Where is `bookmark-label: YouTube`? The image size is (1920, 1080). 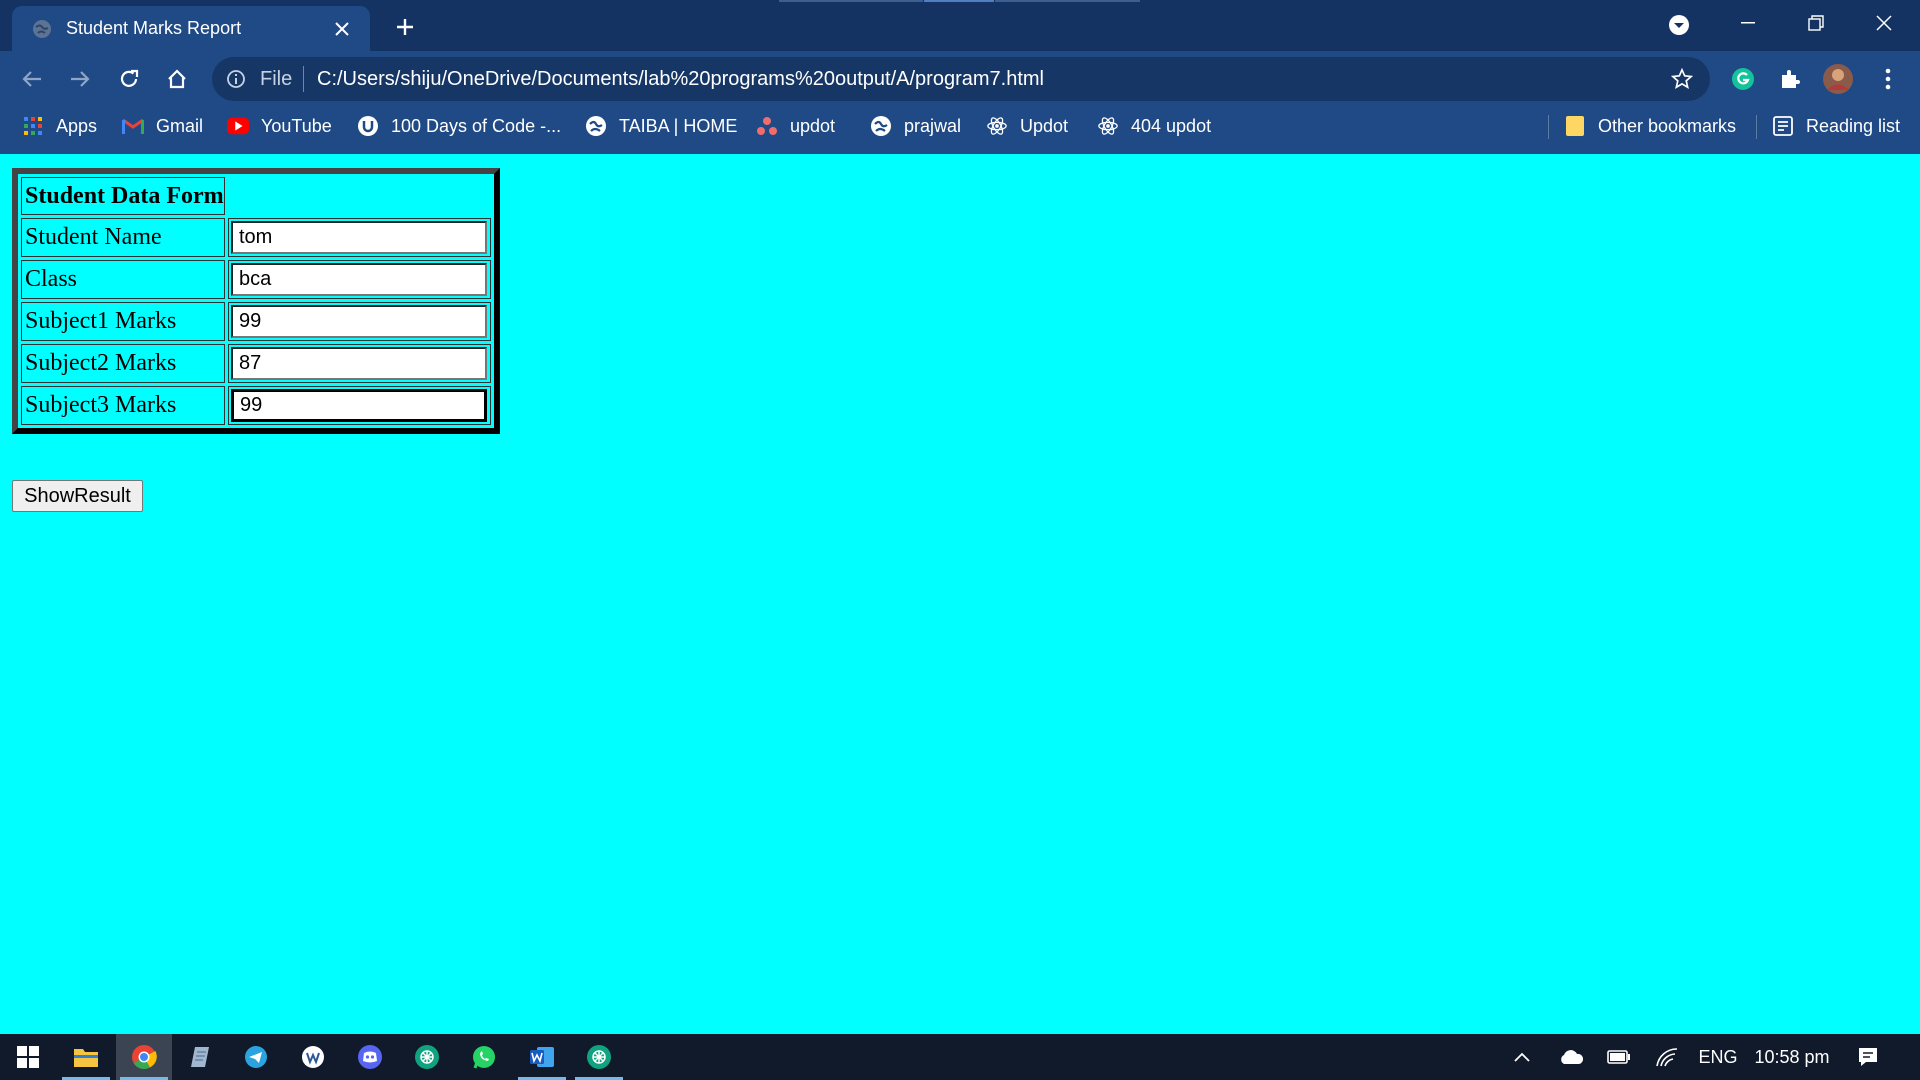 bookmark-label: YouTube is located at coordinates (296, 125).